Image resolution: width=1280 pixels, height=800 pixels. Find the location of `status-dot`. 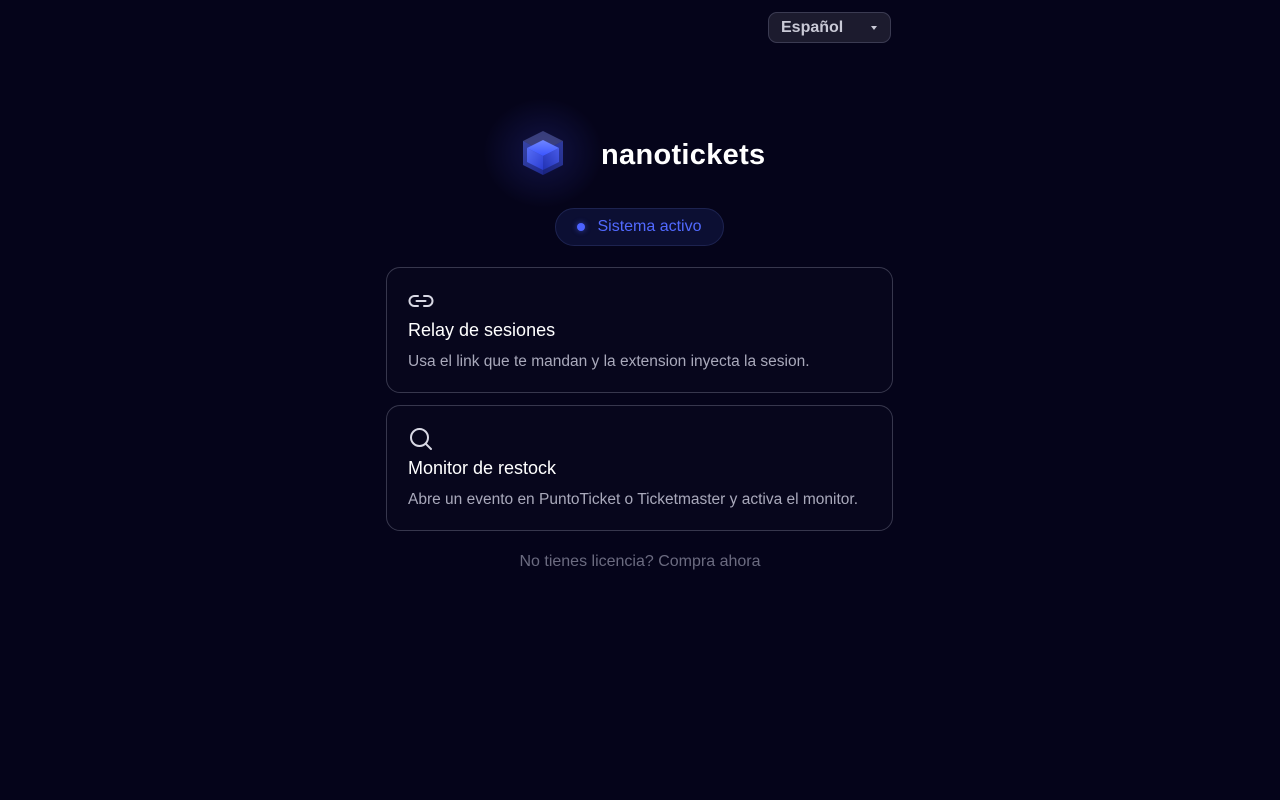

status-dot is located at coordinates (581, 227).